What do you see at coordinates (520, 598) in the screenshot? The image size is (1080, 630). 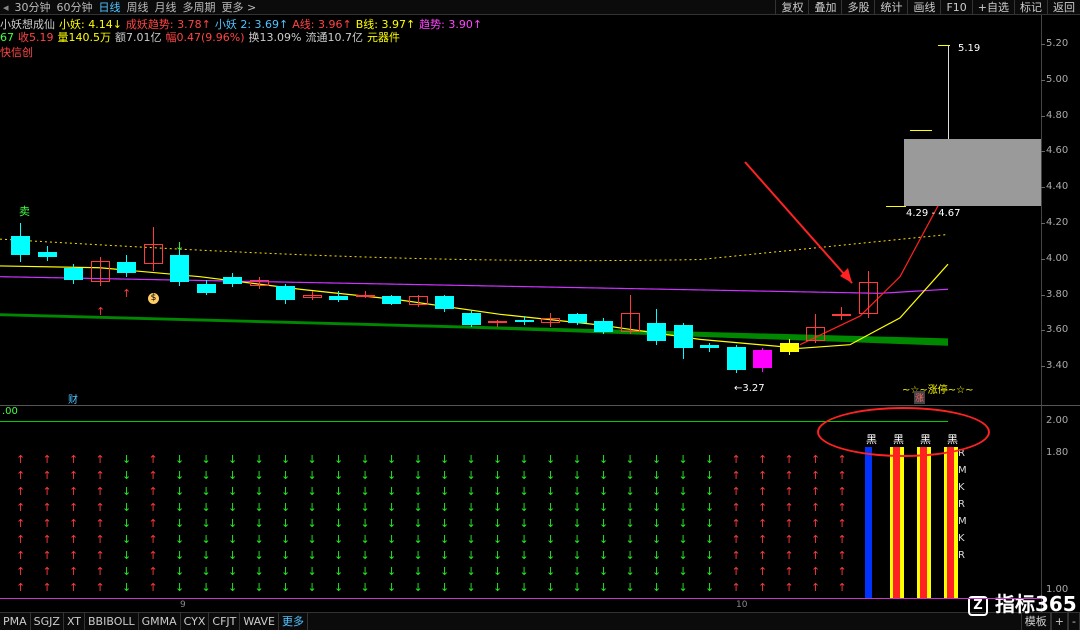 I see `sub-bottom-line` at bounding box center [520, 598].